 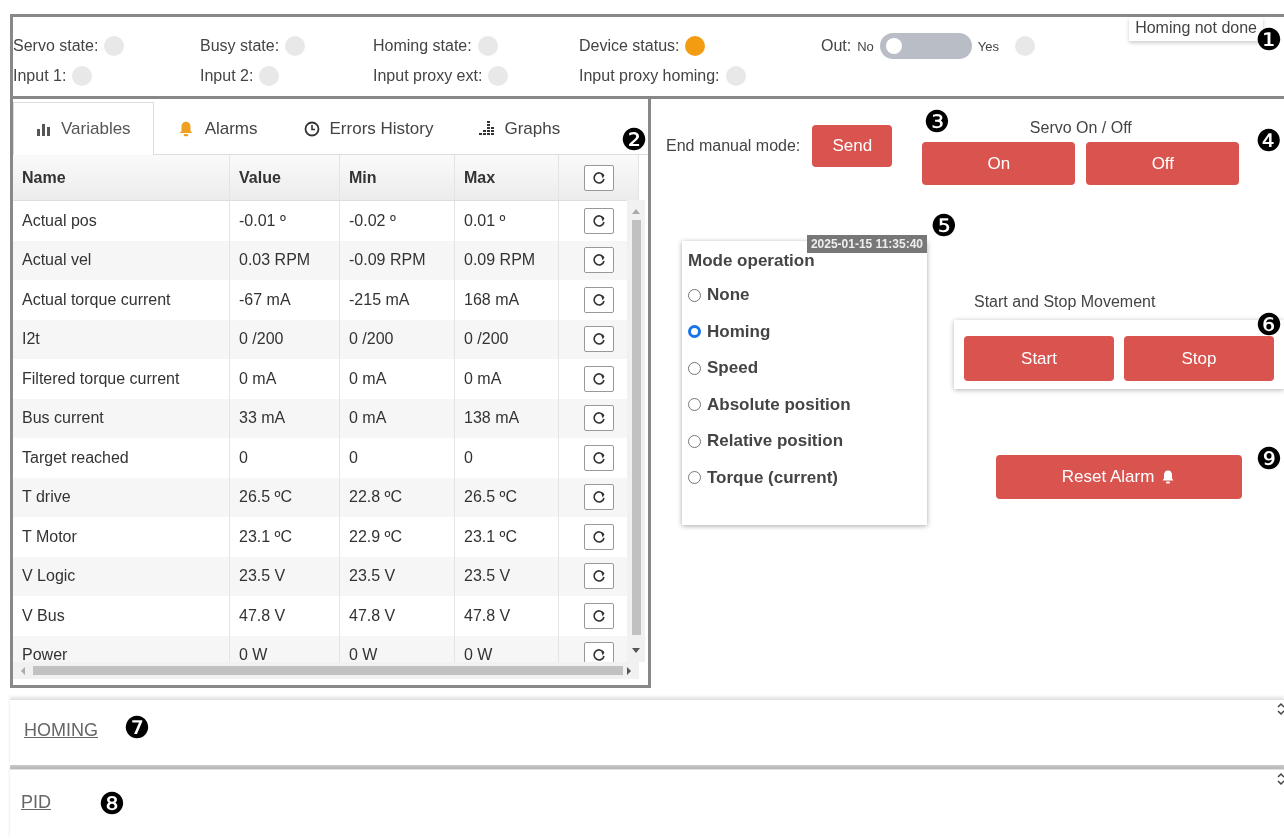 I want to click on table-cell: Actual pos, so click(x=121, y=221).